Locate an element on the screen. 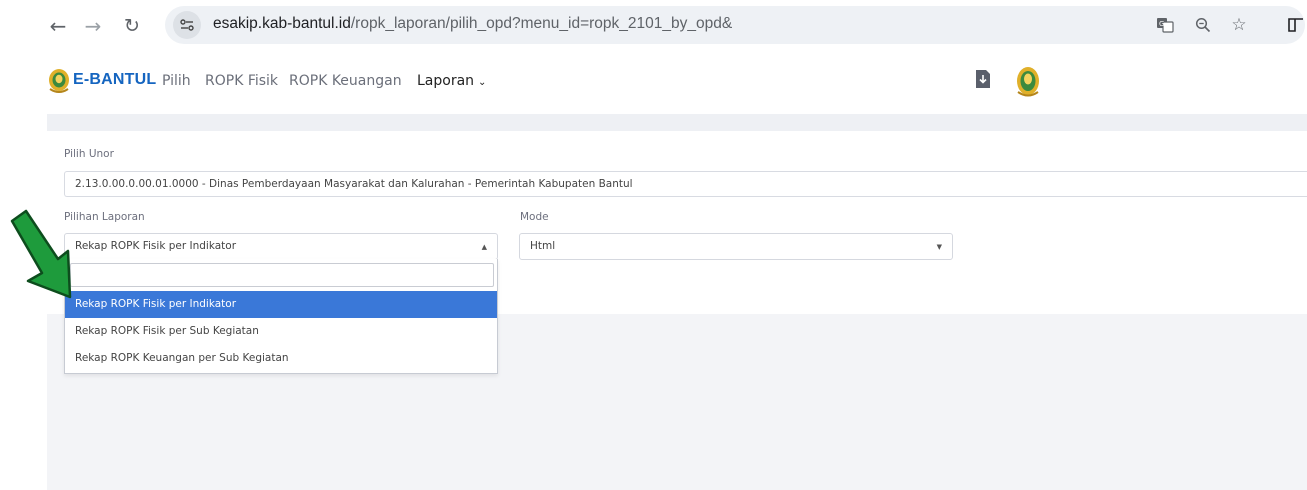 The image size is (1307, 490). unor-label: Pilih Unor is located at coordinates (89, 154).